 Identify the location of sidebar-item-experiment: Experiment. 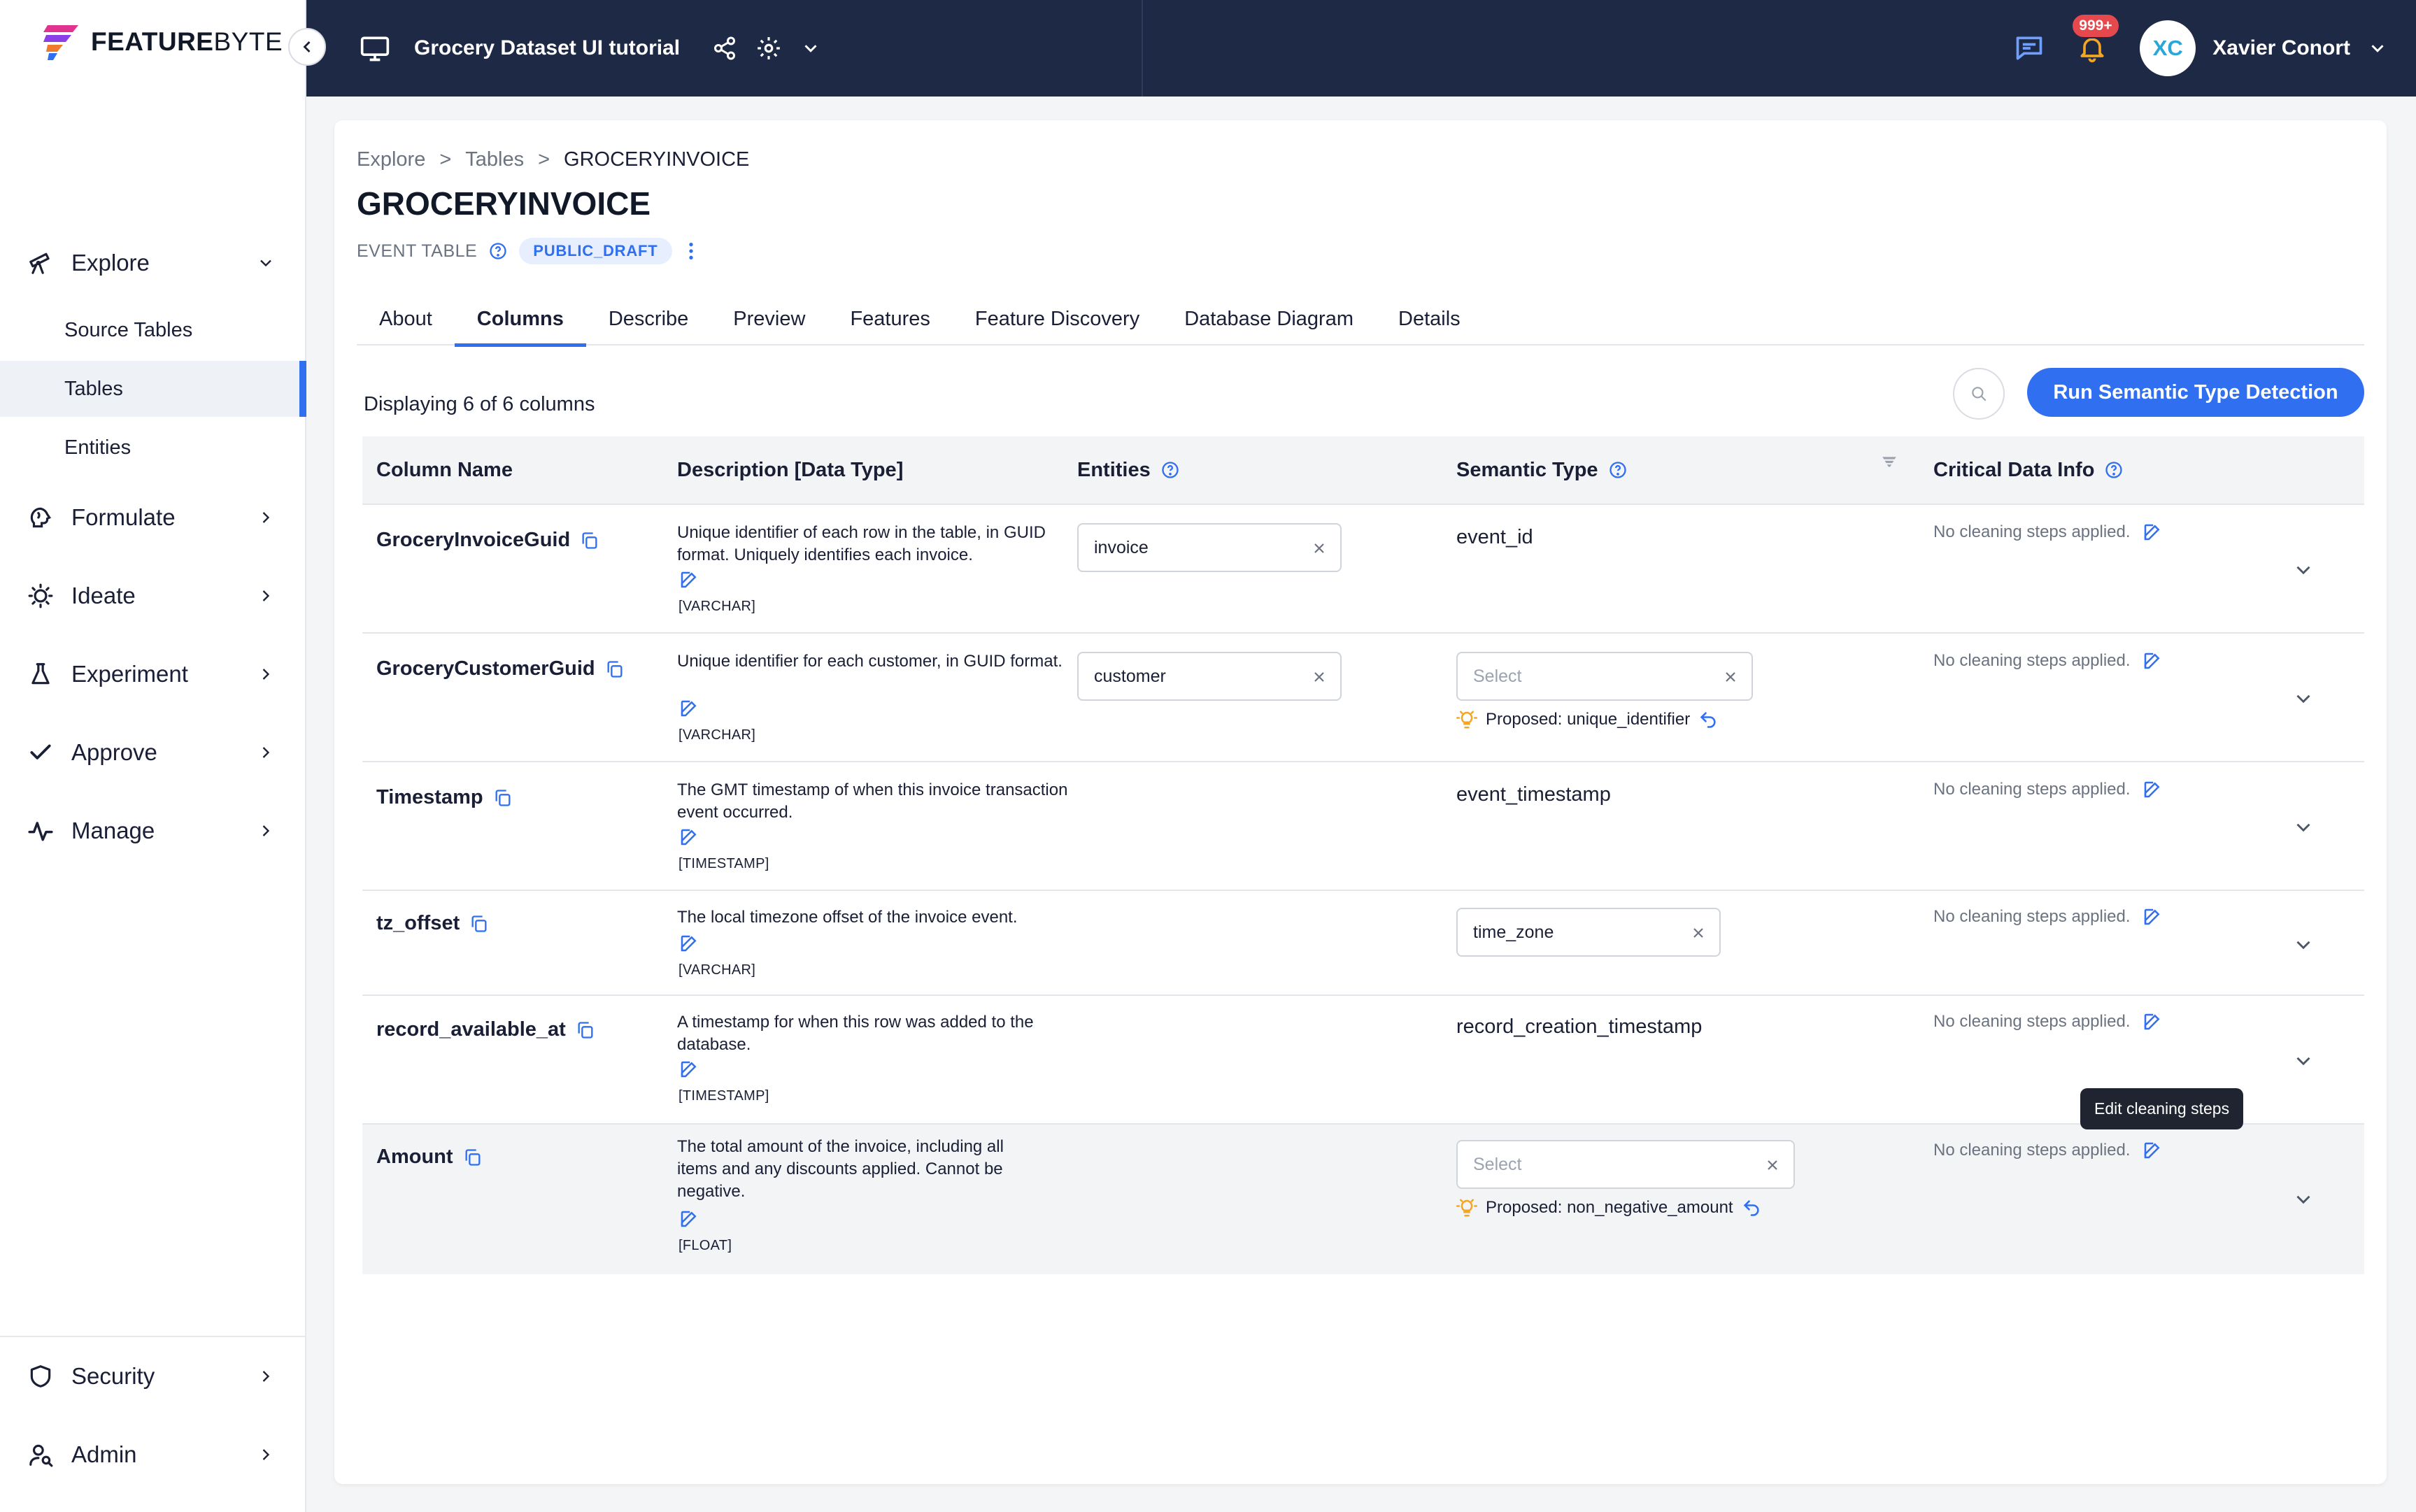
(153, 674).